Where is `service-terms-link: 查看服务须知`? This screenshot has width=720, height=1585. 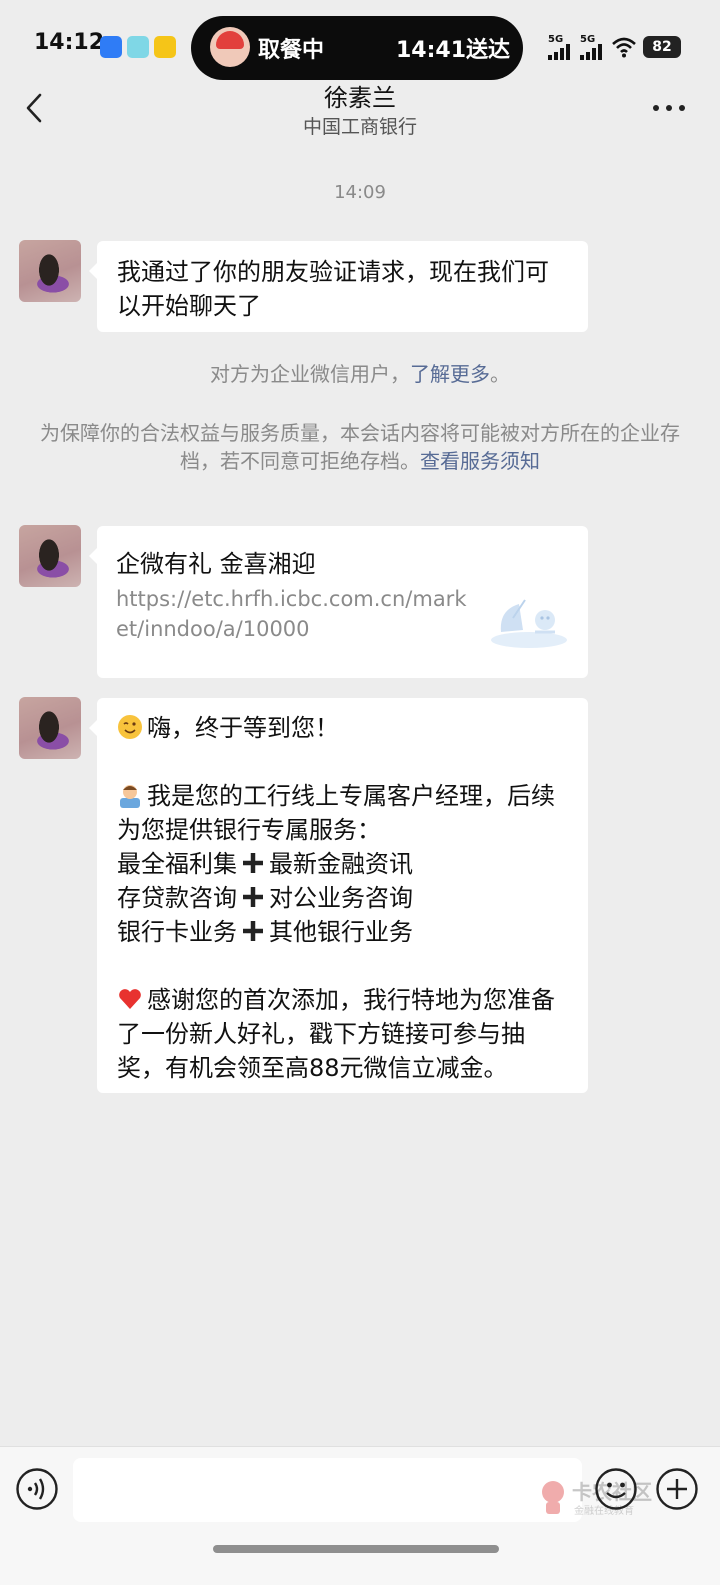
service-terms-link: 查看服务须知 is located at coordinates (480, 461).